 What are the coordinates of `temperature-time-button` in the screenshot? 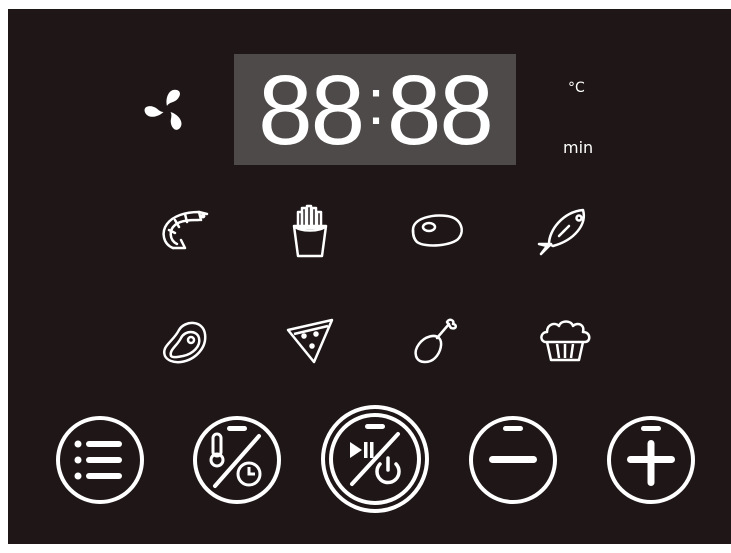 It's located at (237, 460).